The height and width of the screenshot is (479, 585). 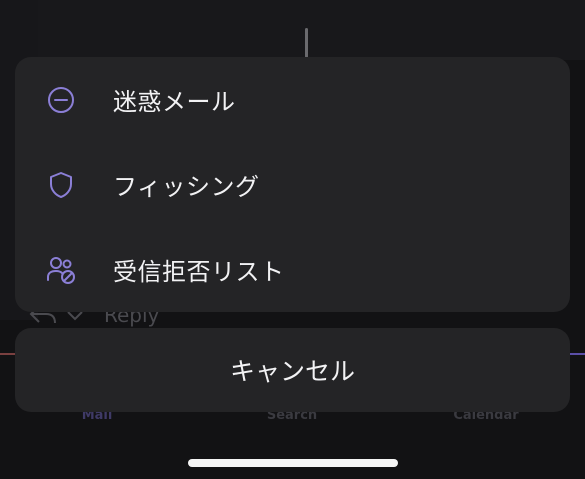 What do you see at coordinates (306, 43) in the screenshot?
I see `background-drag-handle` at bounding box center [306, 43].